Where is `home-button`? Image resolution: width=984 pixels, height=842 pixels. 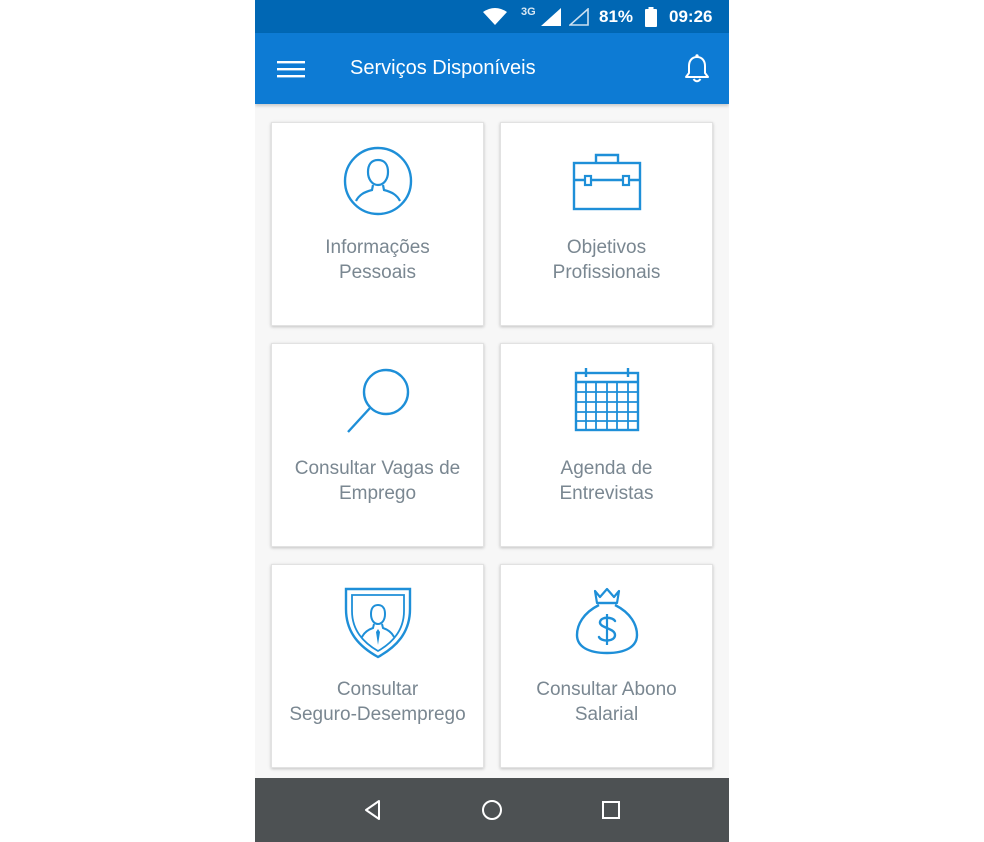 home-button is located at coordinates (492, 810).